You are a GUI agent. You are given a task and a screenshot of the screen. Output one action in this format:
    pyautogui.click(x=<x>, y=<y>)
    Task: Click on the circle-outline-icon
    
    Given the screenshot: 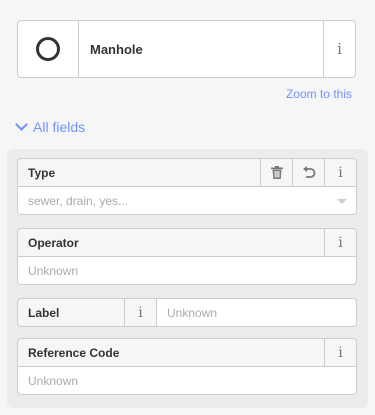 What is the action you would take?
    pyautogui.click(x=48, y=49)
    